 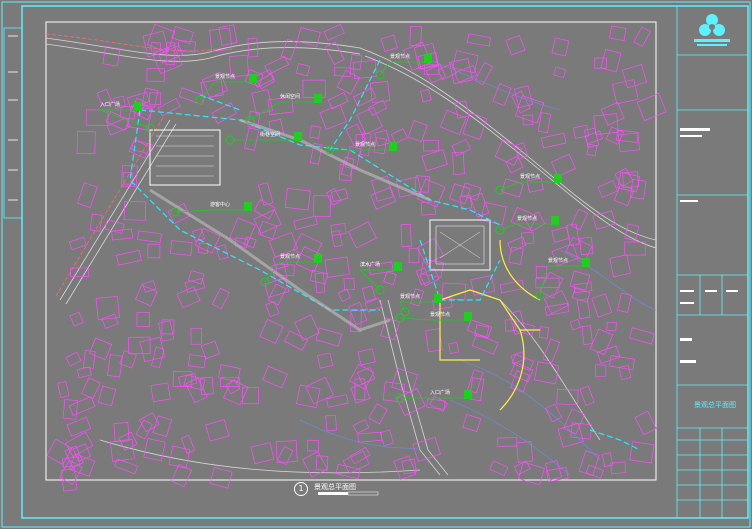 I want to click on callout-label: 街巷空间, so click(x=270, y=135).